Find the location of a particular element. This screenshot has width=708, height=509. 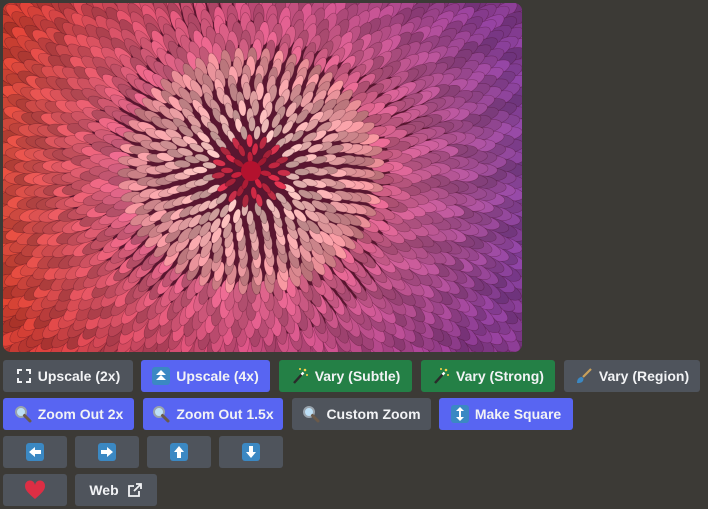

paintbrush-icon is located at coordinates (584, 376).